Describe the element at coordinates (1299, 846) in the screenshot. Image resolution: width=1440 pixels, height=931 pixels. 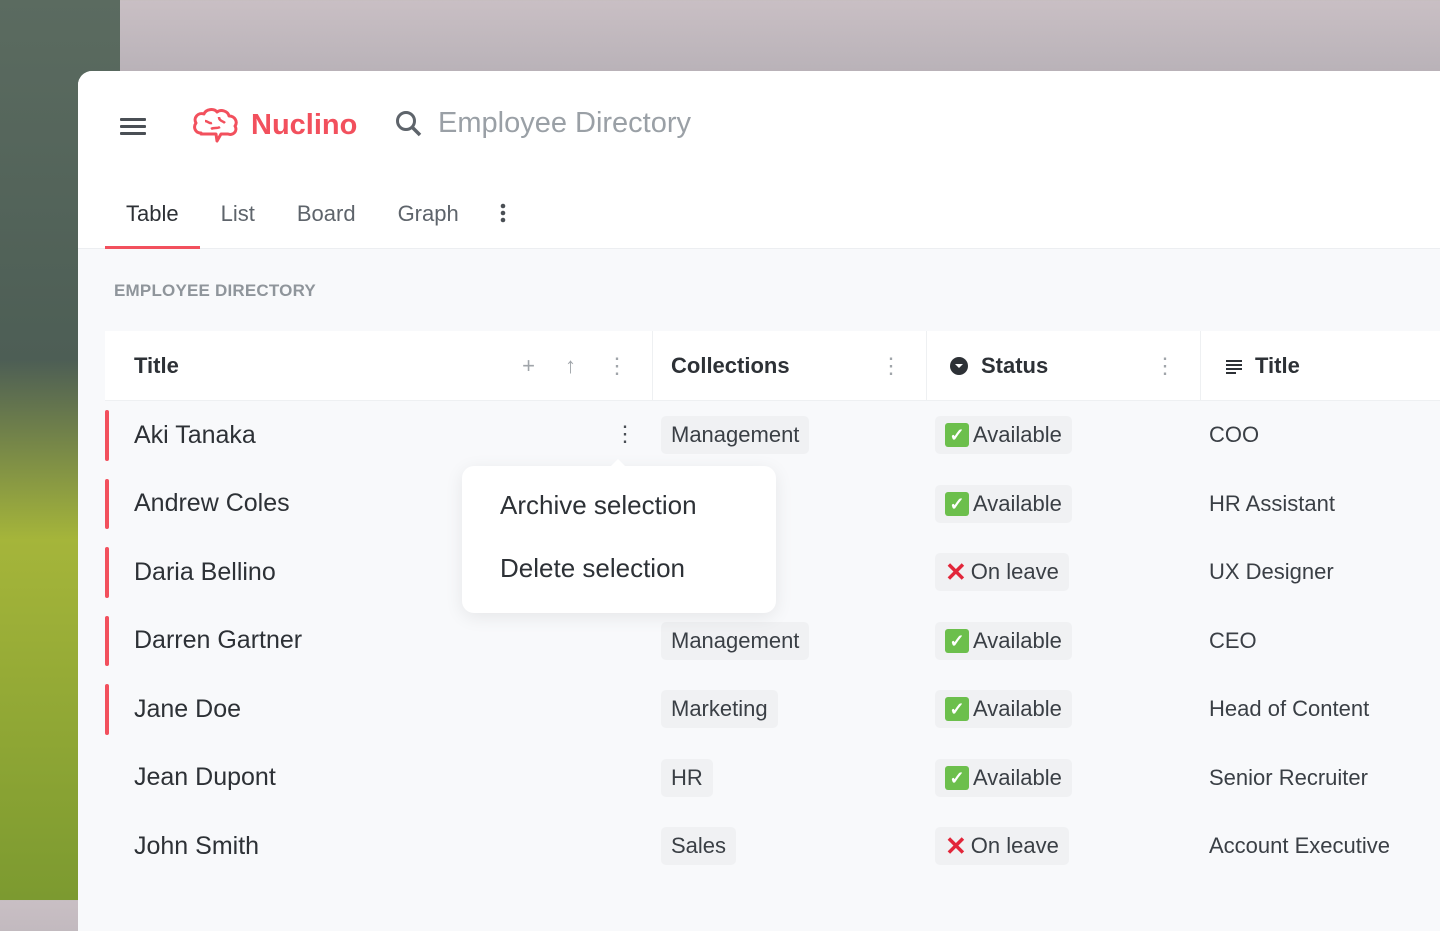
I see `job-title: Account Executive` at that location.